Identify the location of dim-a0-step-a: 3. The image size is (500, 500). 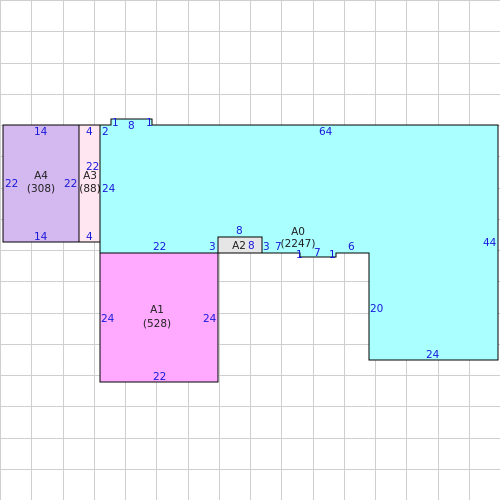
(212, 247).